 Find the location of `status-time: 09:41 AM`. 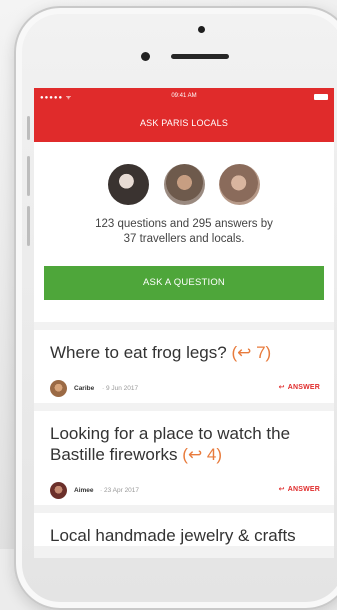

status-time: 09:41 AM is located at coordinates (184, 96).